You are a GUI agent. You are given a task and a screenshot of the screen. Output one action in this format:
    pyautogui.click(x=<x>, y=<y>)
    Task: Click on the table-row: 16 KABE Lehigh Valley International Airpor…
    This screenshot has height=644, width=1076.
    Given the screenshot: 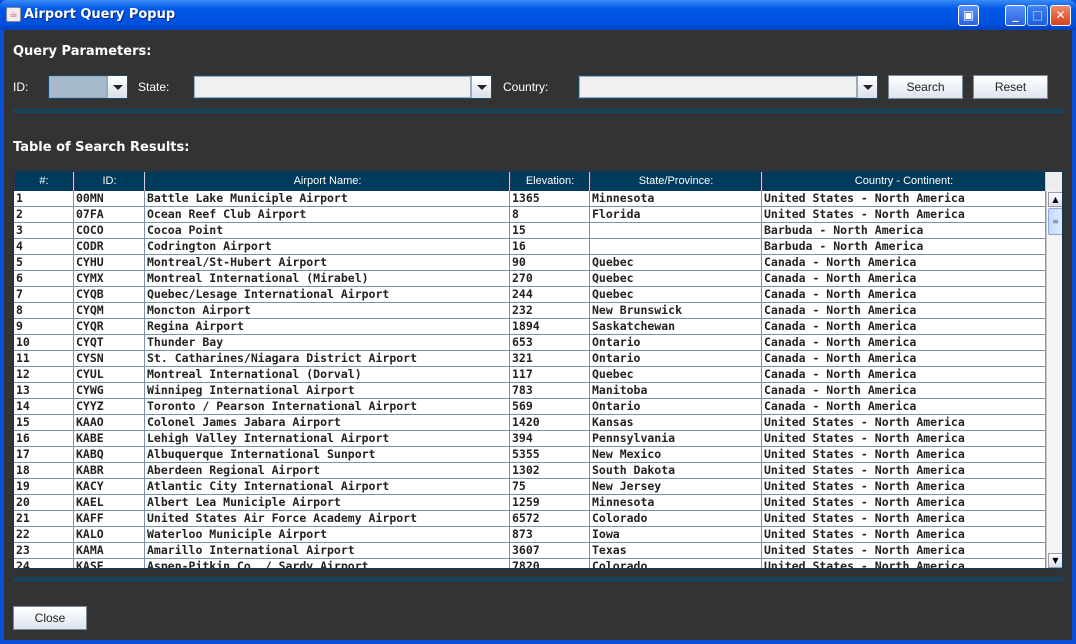 What is the action you would take?
    pyautogui.click(x=530, y=439)
    